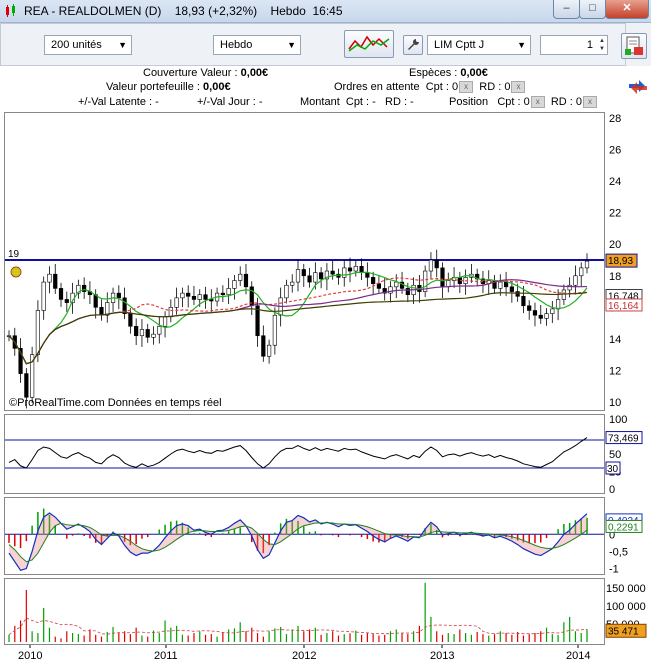 Image resolution: width=651 pixels, height=661 pixels. What do you see at coordinates (16, 272) in the screenshot?
I see `alert-bell-icon` at bounding box center [16, 272].